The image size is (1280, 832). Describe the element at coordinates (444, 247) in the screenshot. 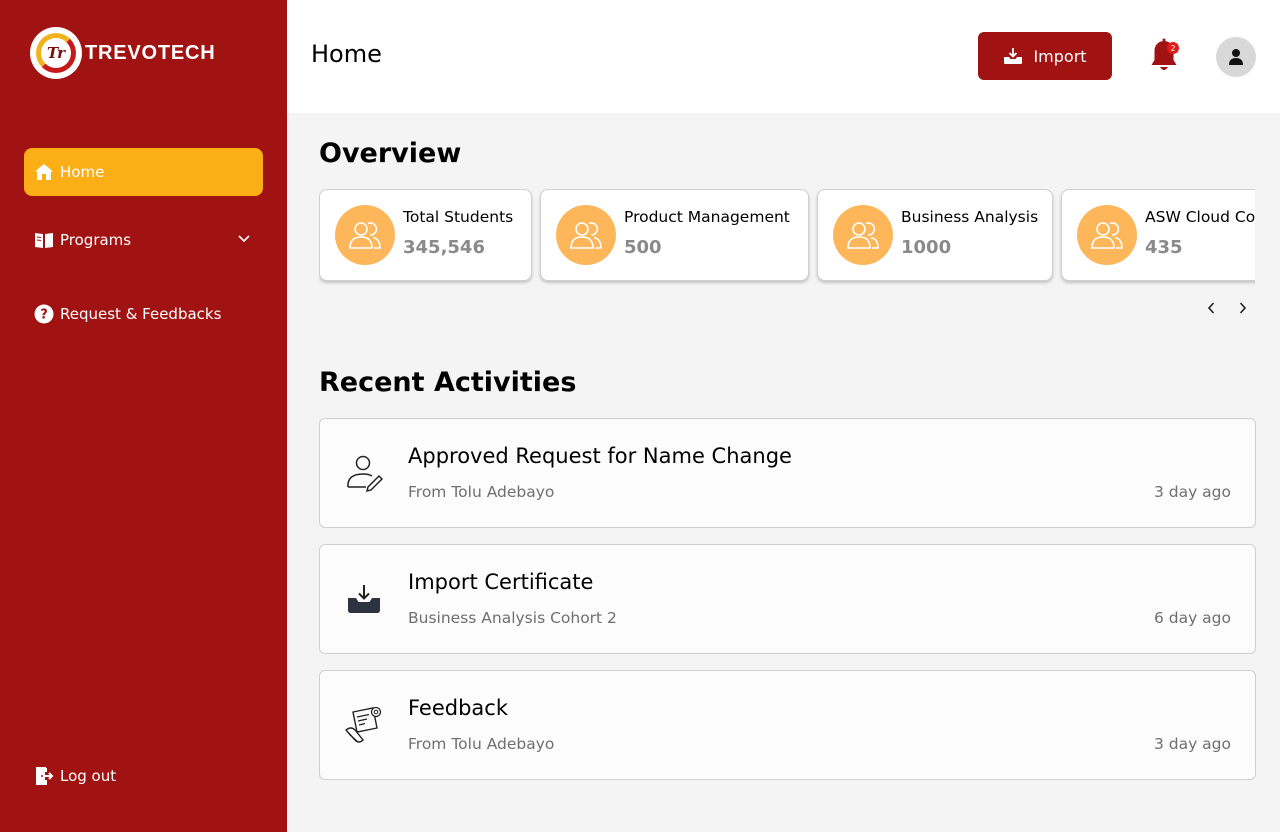

I see `card-value: 345,546` at that location.